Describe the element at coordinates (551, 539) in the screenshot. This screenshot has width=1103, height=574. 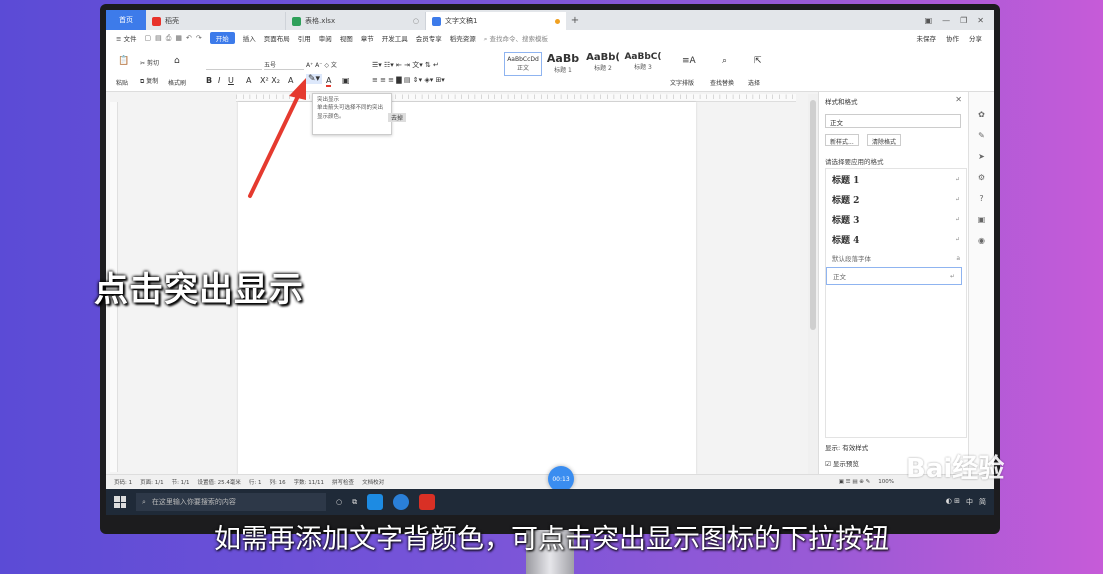
I see `video-subtitle: 如需再添加文字背颜色，可点击突出显示图标的下拉按钮` at that location.